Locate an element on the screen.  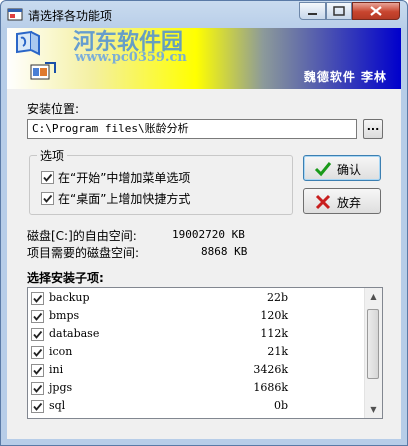
scroll-up-arrow-icon: ▲ is located at coordinates (373, 296).